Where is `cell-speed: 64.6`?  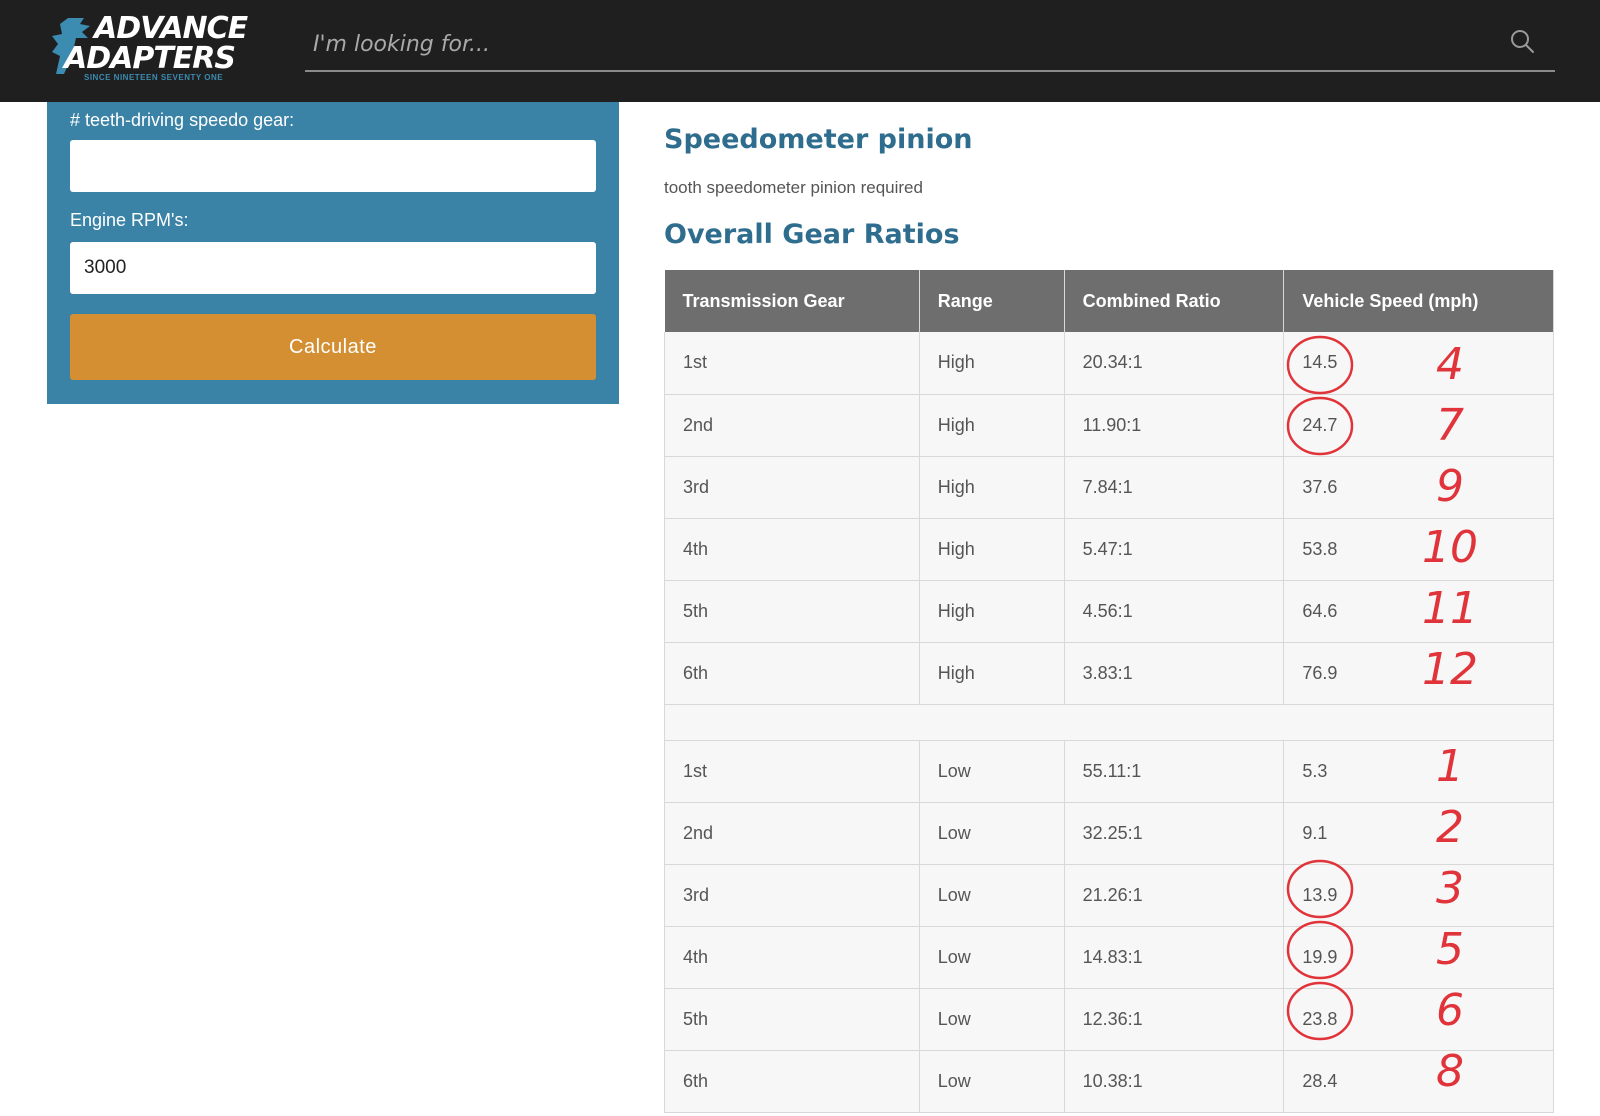
cell-speed: 64.6 is located at coordinates (1418, 611).